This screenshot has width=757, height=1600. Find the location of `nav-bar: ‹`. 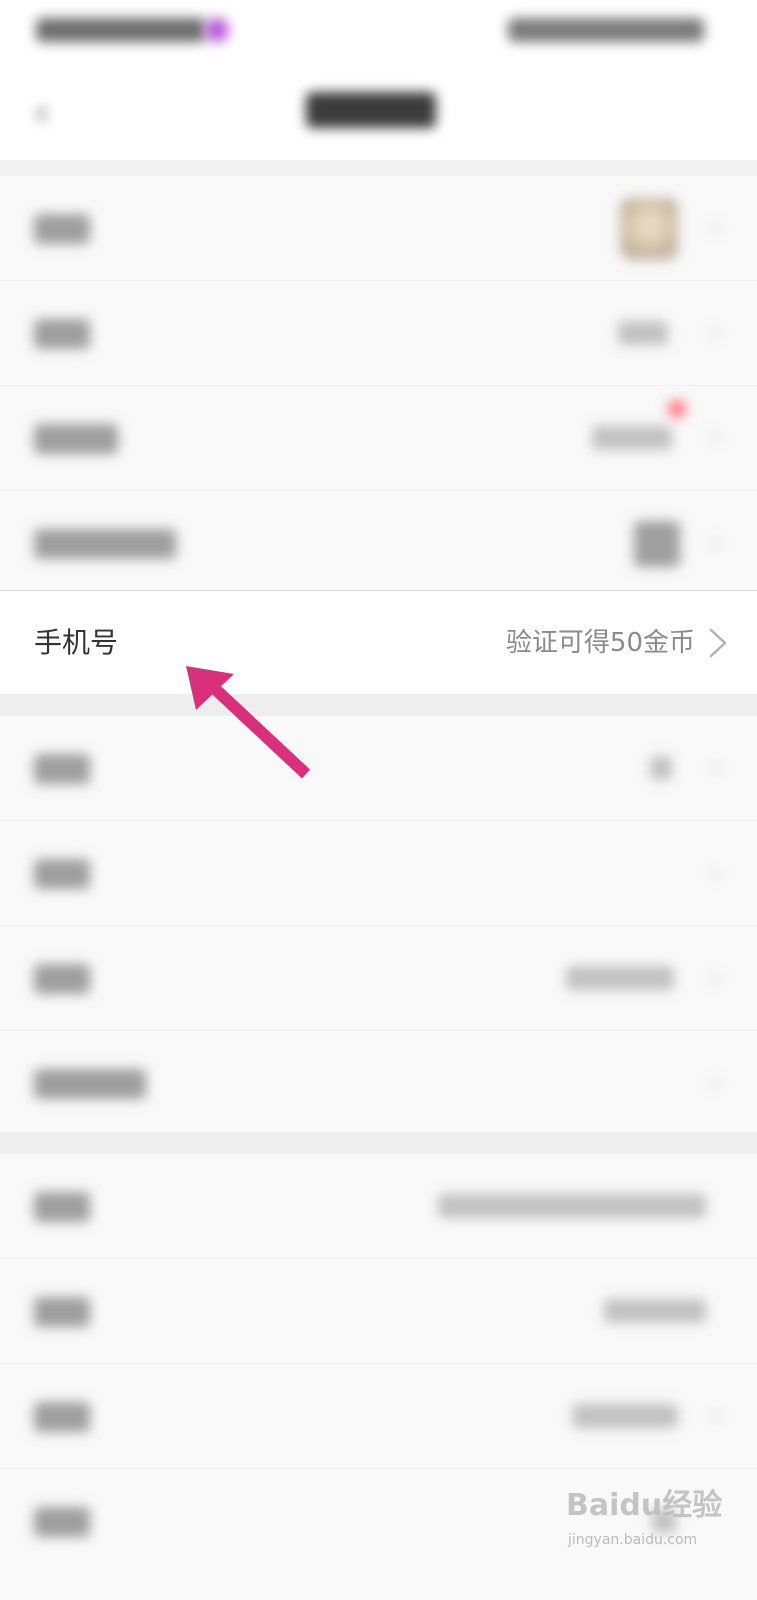

nav-bar: ‹ is located at coordinates (378, 112).